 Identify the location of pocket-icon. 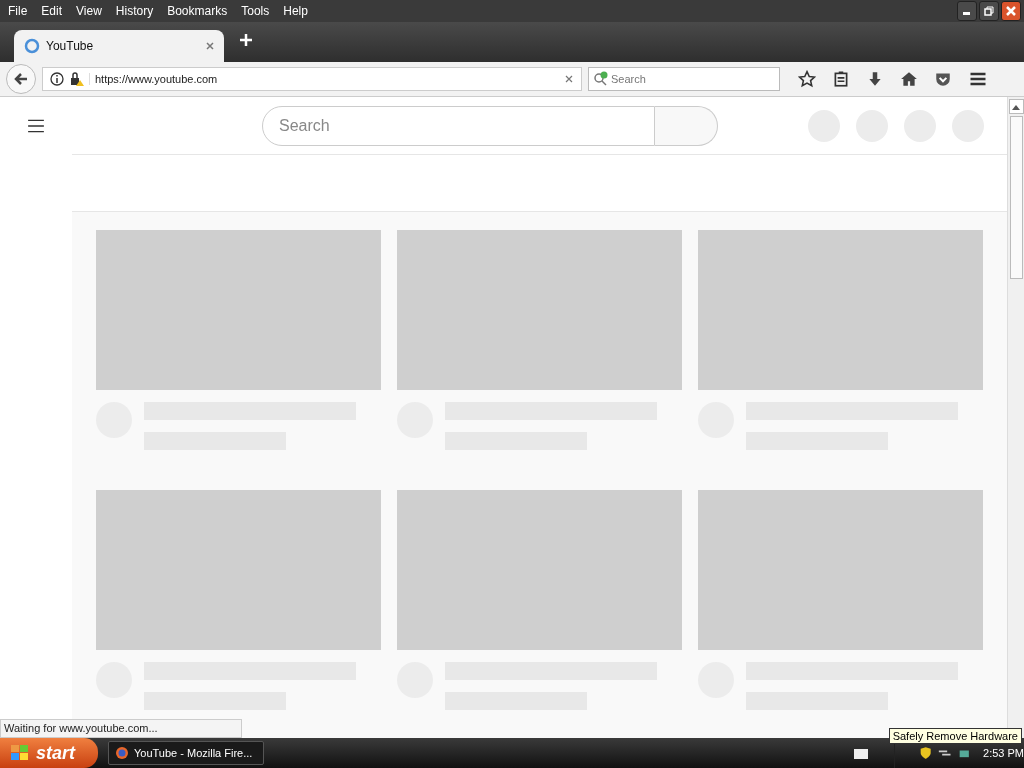
(943, 79).